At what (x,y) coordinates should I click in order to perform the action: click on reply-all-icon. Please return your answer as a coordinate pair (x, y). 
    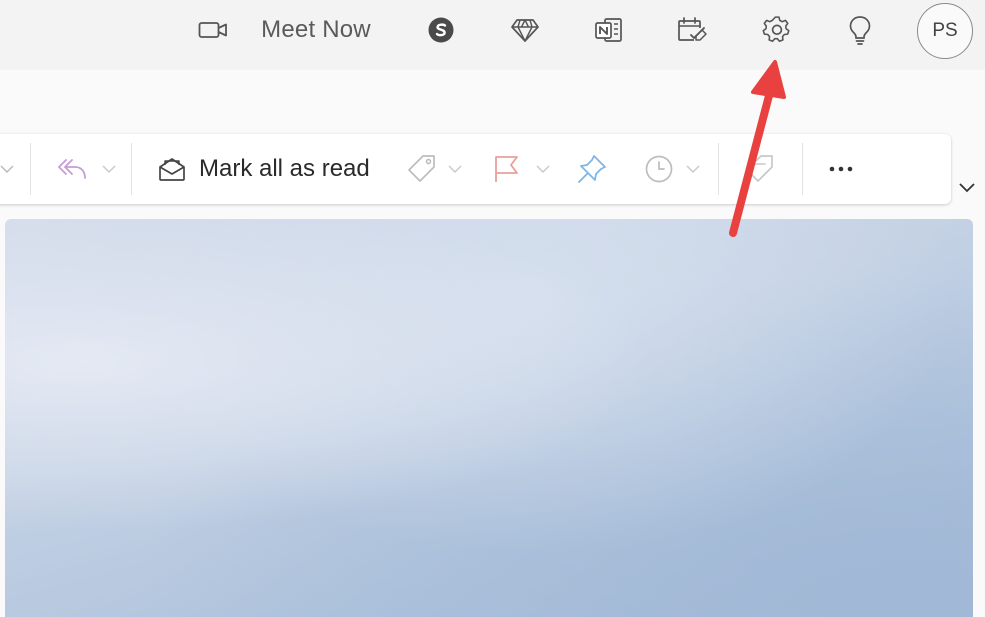
    Looking at the image, I should click on (72, 169).